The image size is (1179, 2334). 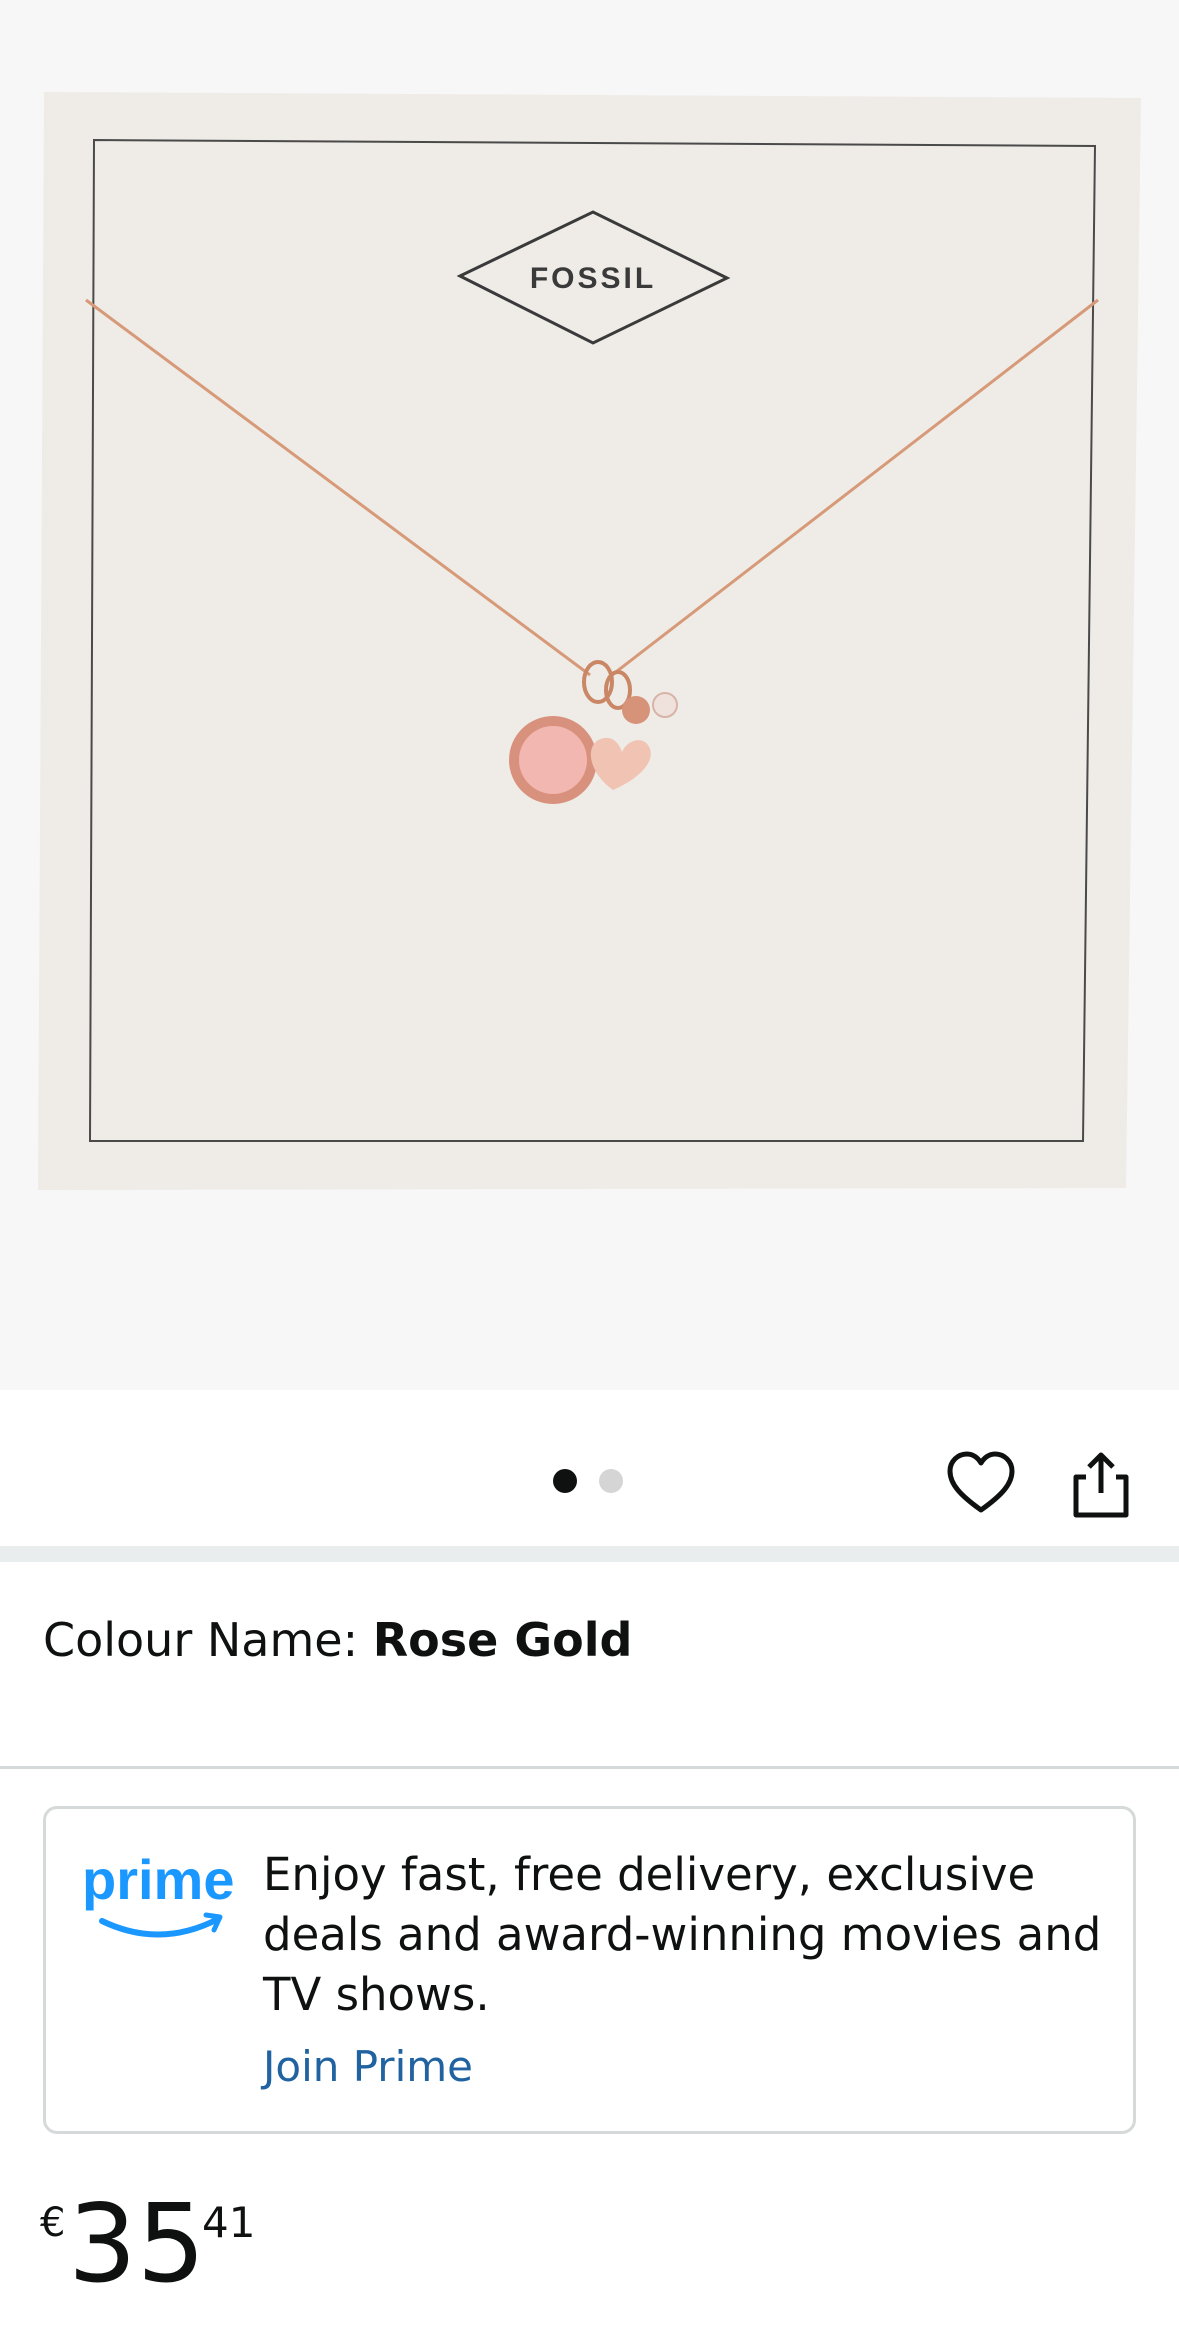 I want to click on heart-outline-icon, so click(x=981, y=1484).